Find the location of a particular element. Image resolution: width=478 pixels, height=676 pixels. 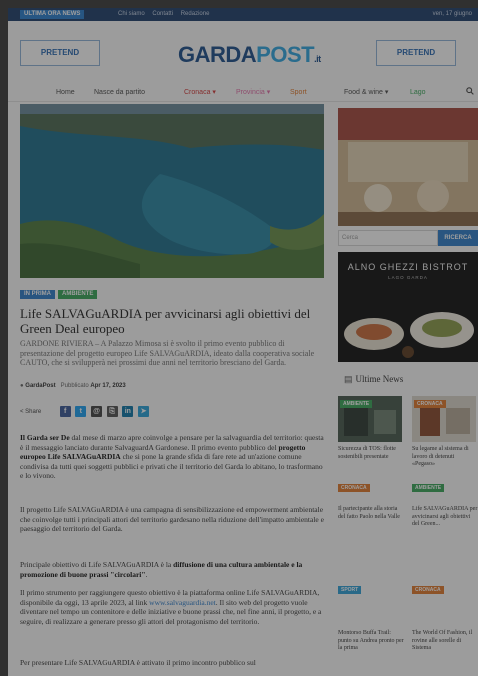

nav-item-provincia: Provincia ▾ is located at coordinates (253, 93).